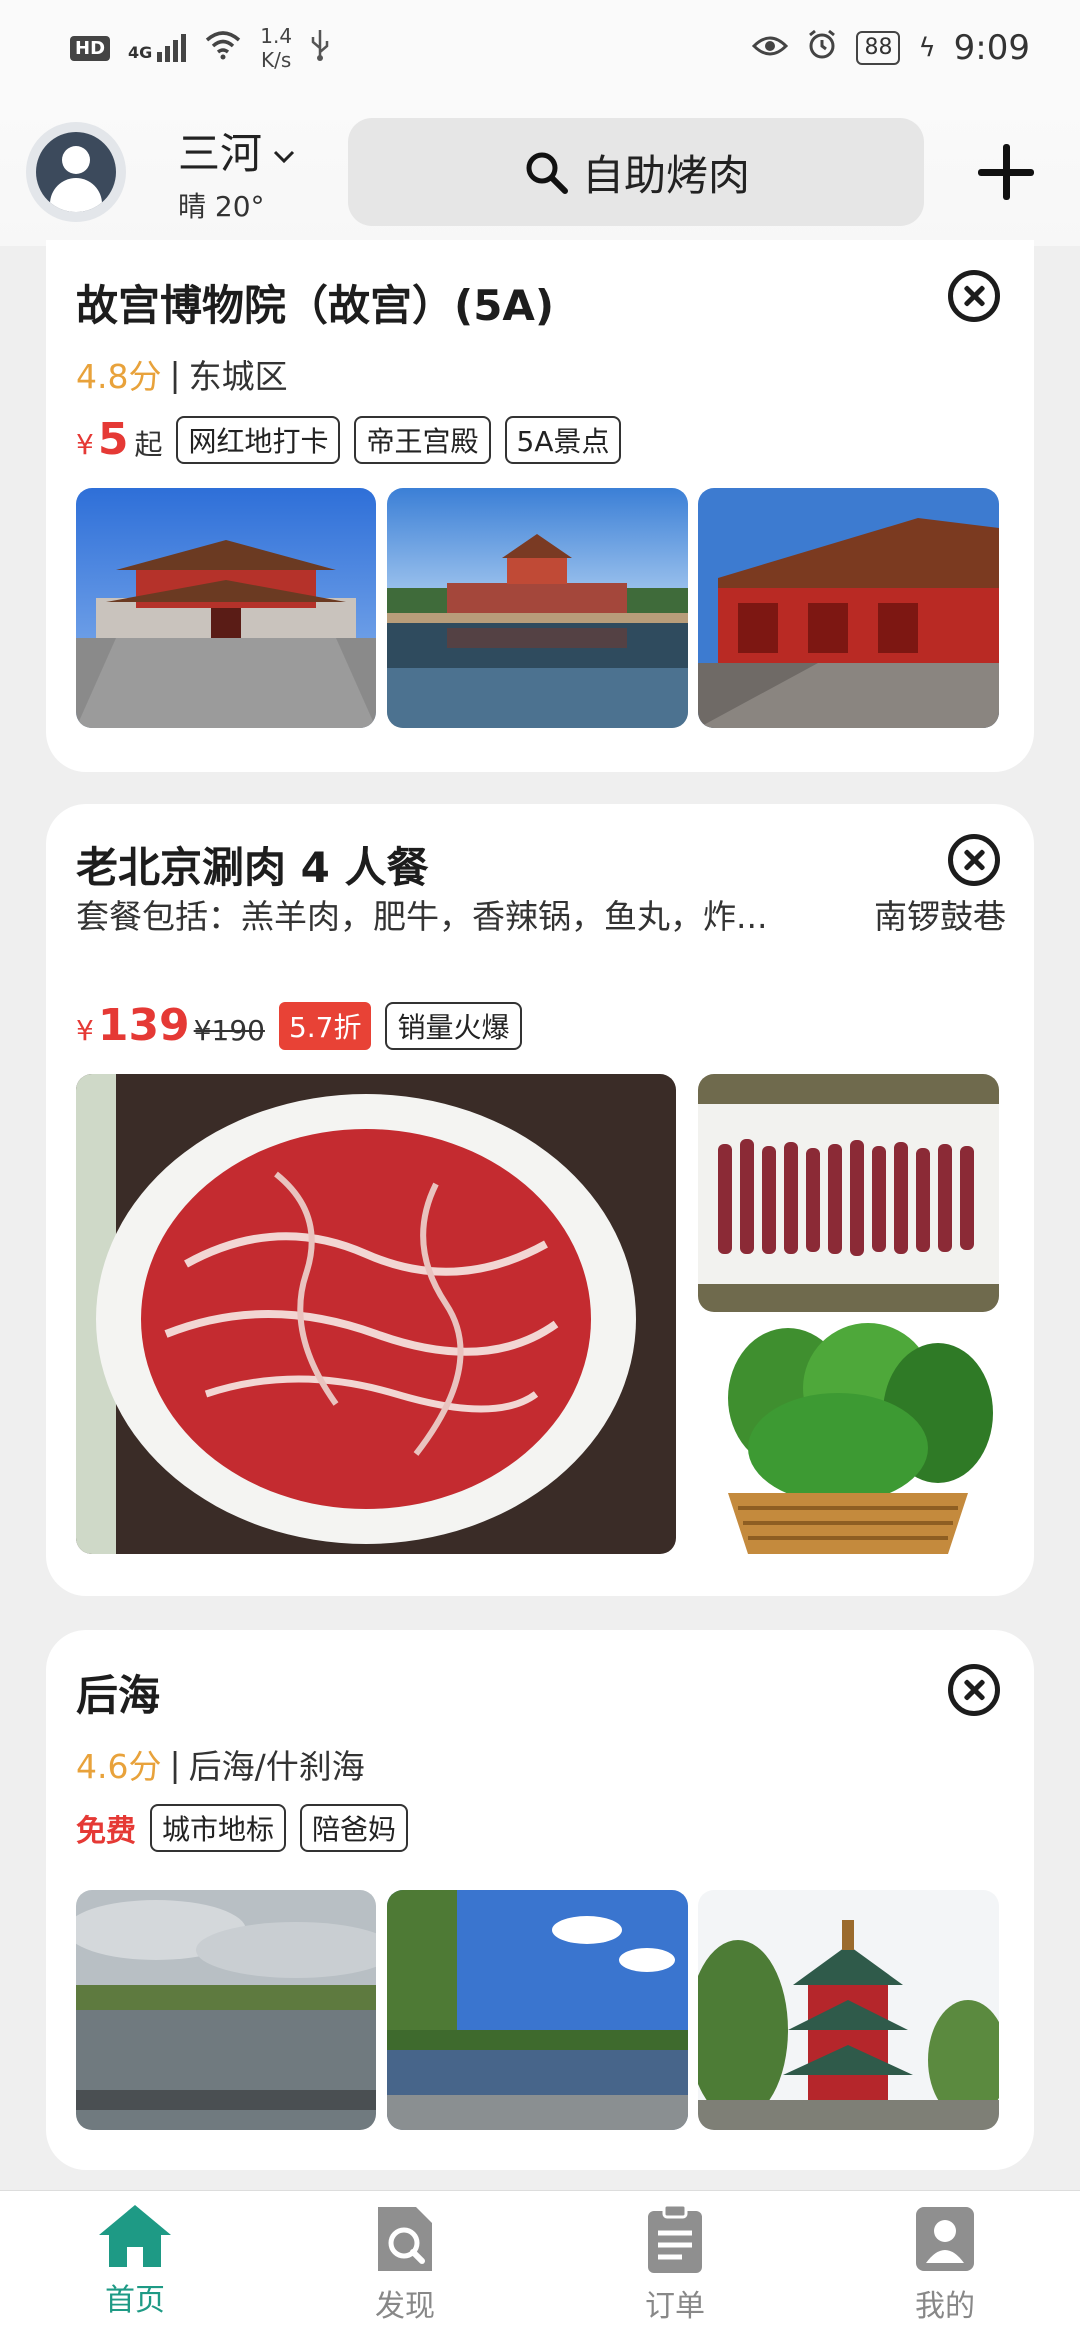 This screenshot has height=2340, width=1080. Describe the element at coordinates (276, 60) in the screenshot. I see `net-speed-unit: K/s` at that location.